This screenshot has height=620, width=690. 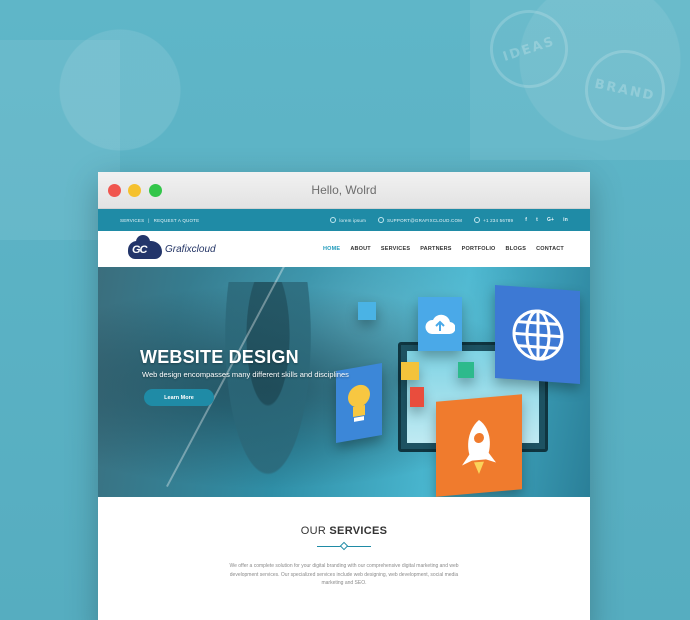 I want to click on window-title: Hello, Wolrd, so click(x=344, y=190).